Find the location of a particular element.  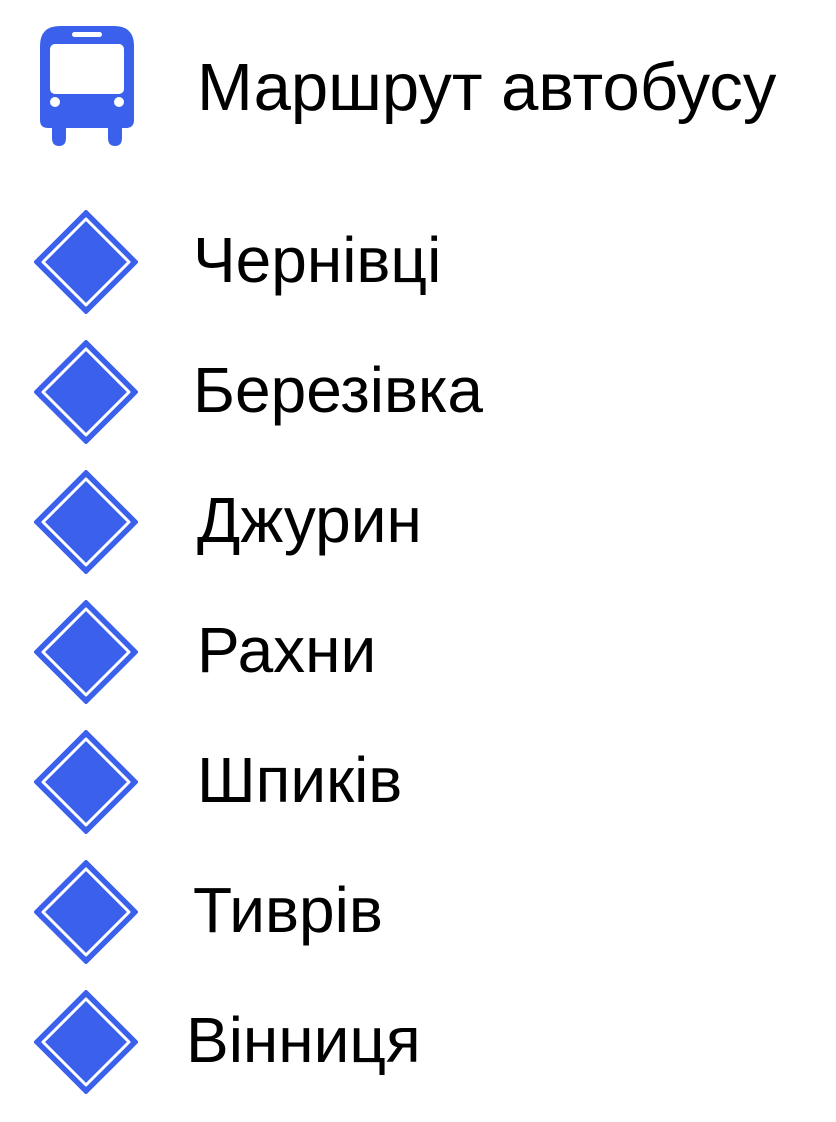

stop-name: Шпиків is located at coordinates (300, 780).